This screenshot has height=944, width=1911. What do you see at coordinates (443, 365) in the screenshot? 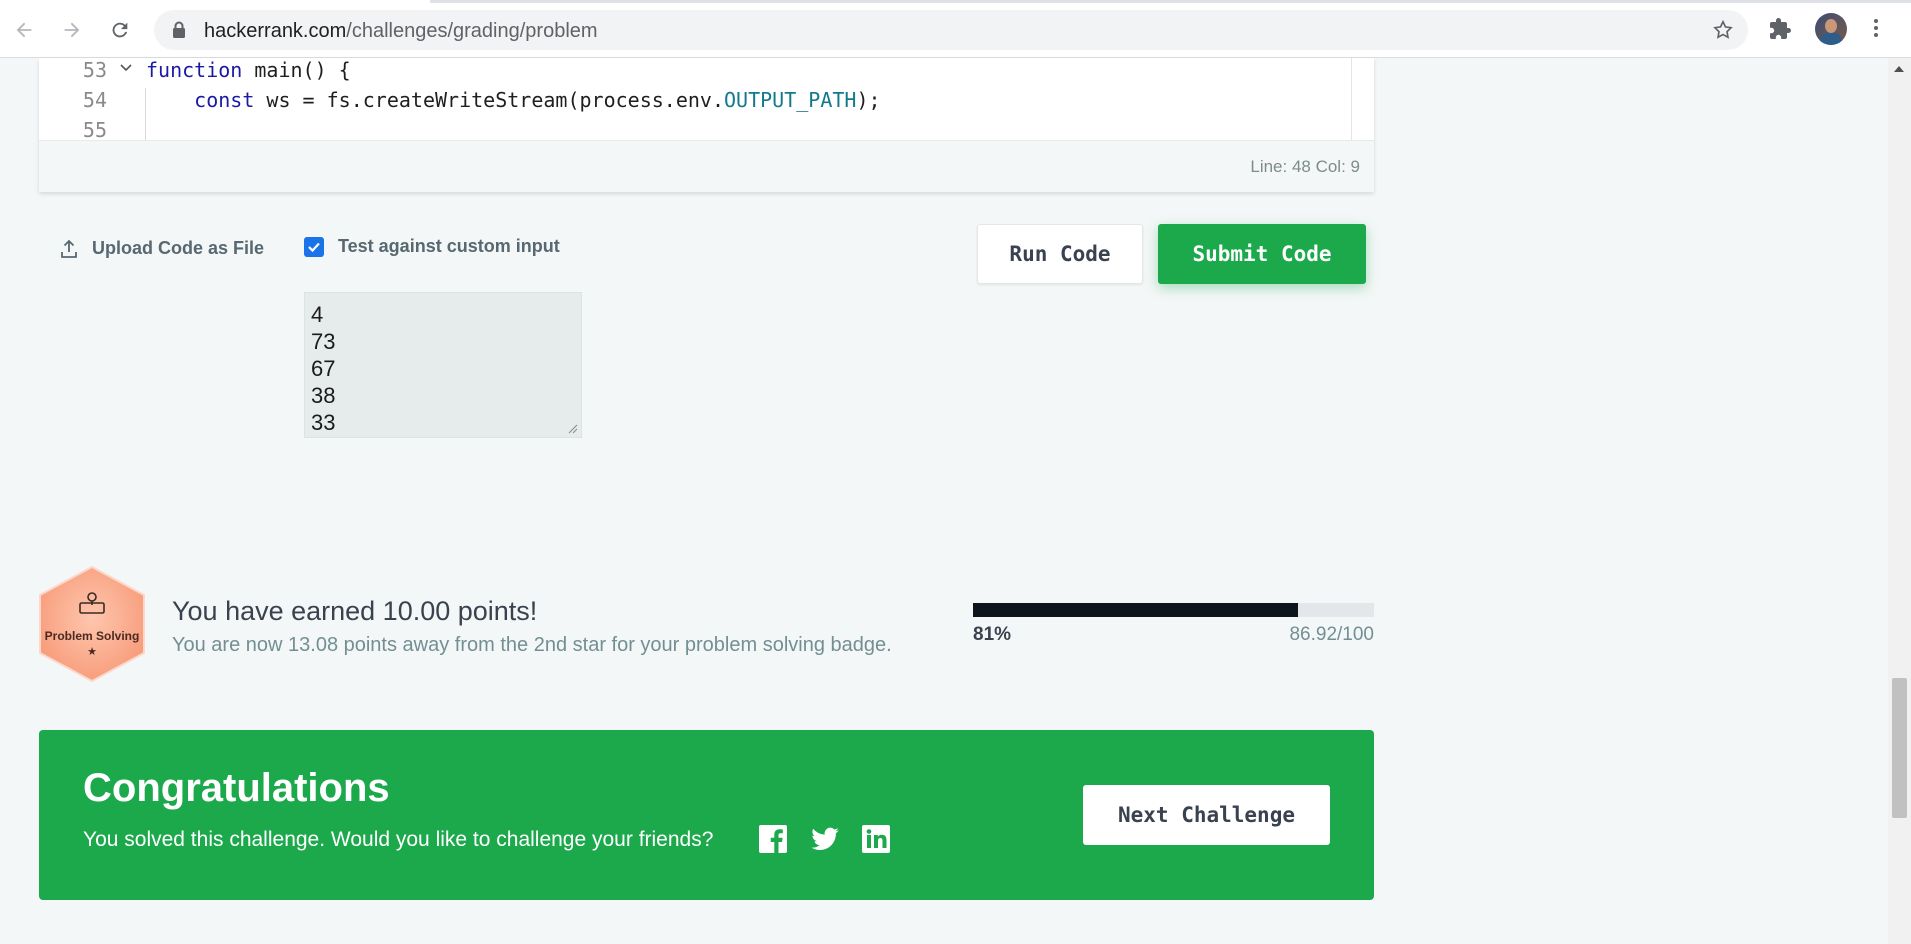
I see `custom-input-textarea: 4 73 67 38 33` at bounding box center [443, 365].